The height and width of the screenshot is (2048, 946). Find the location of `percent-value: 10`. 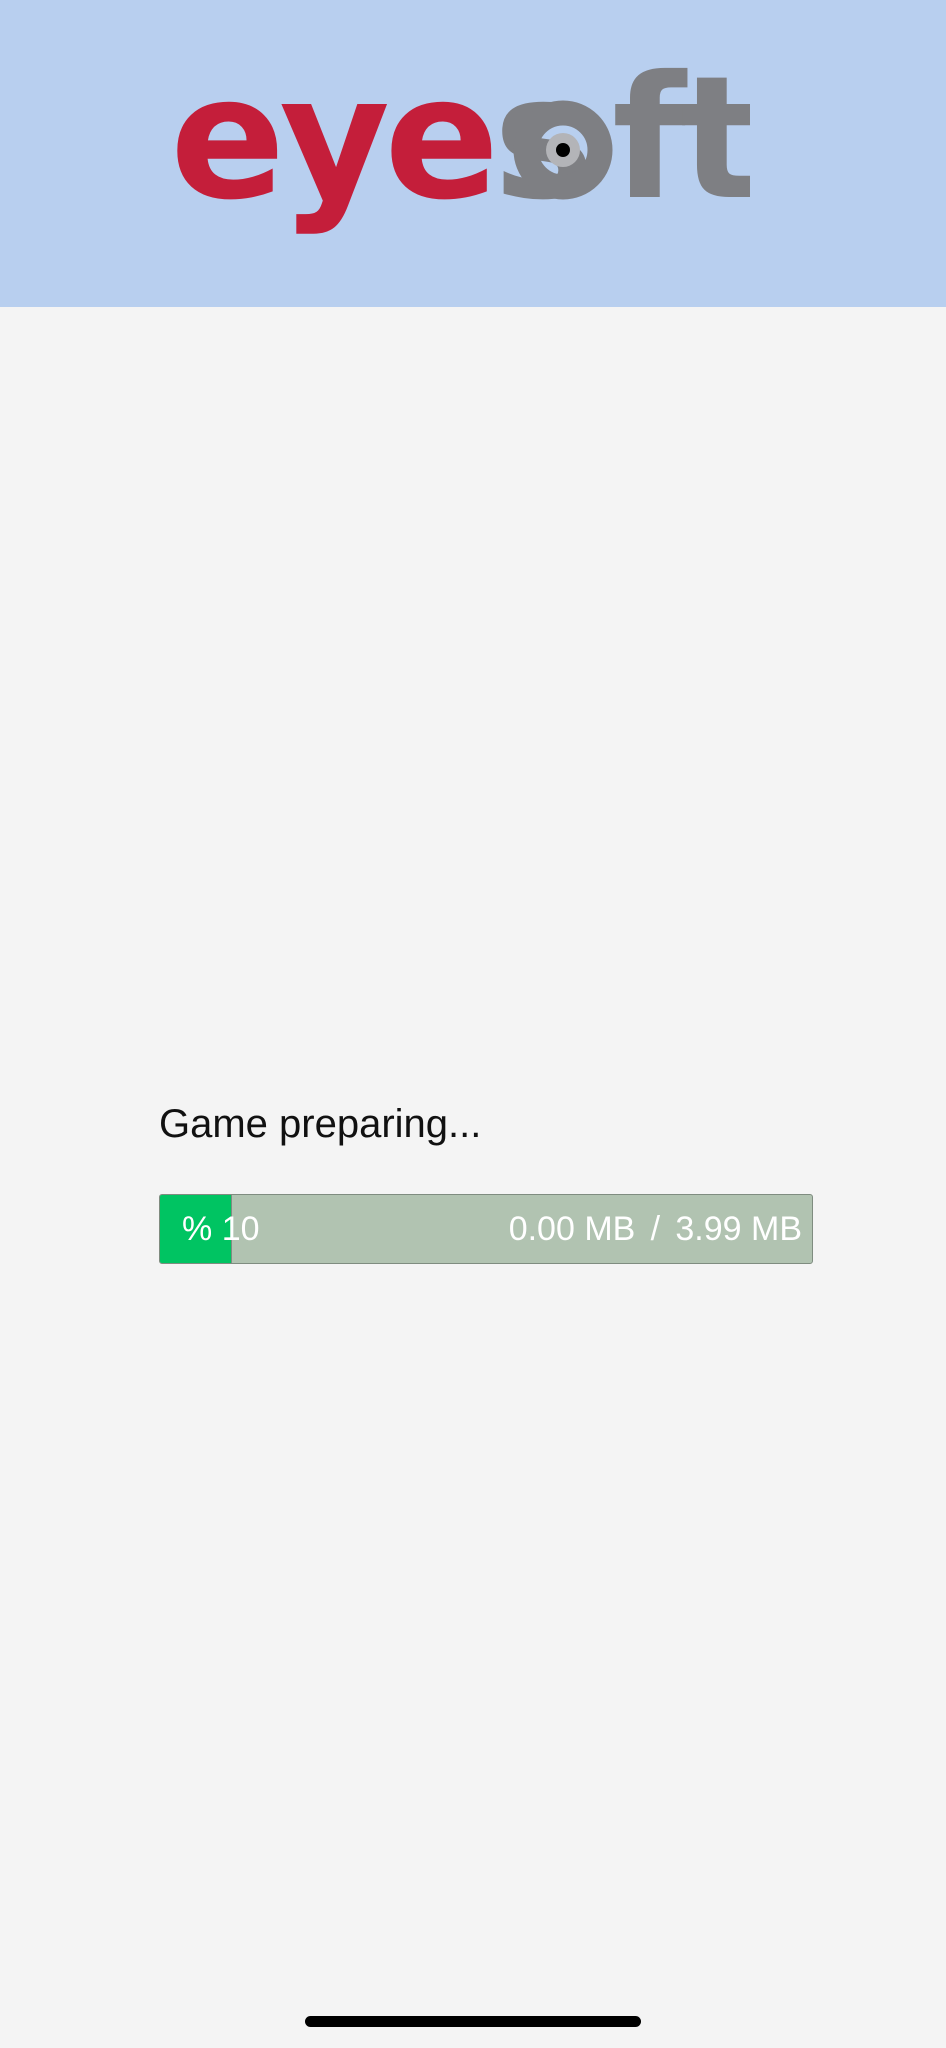

percent-value: 10 is located at coordinates (240, 1229).